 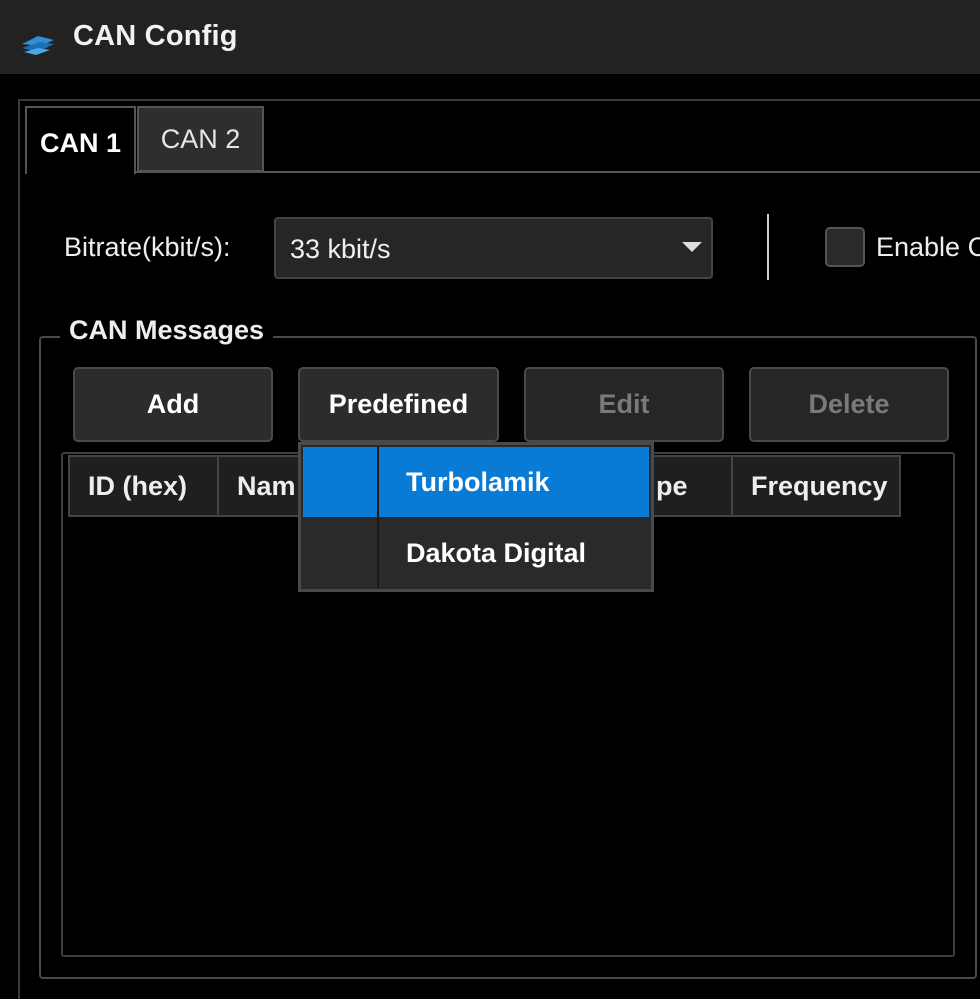 I want to click on predefined-menu: Turbolamik Dakota Digital, so click(x=476, y=517).